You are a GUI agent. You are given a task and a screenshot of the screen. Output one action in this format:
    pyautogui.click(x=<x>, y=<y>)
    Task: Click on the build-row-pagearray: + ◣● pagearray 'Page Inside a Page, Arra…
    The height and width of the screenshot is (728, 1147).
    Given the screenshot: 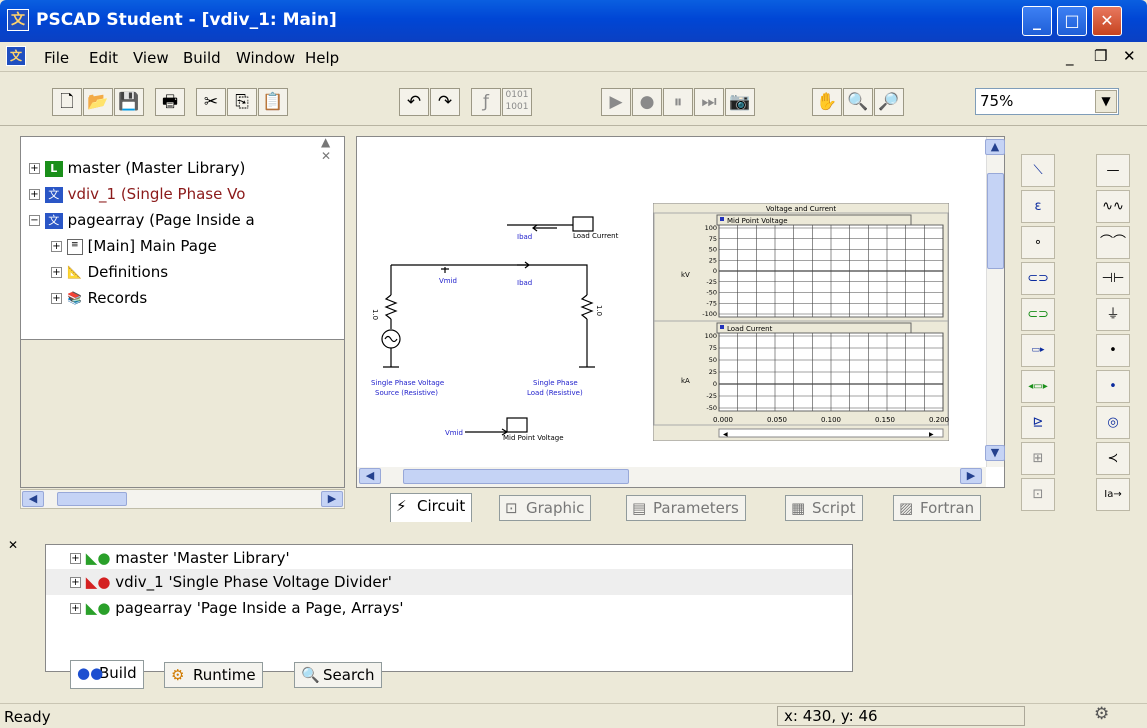 What is the action you would take?
    pyautogui.click(x=237, y=608)
    